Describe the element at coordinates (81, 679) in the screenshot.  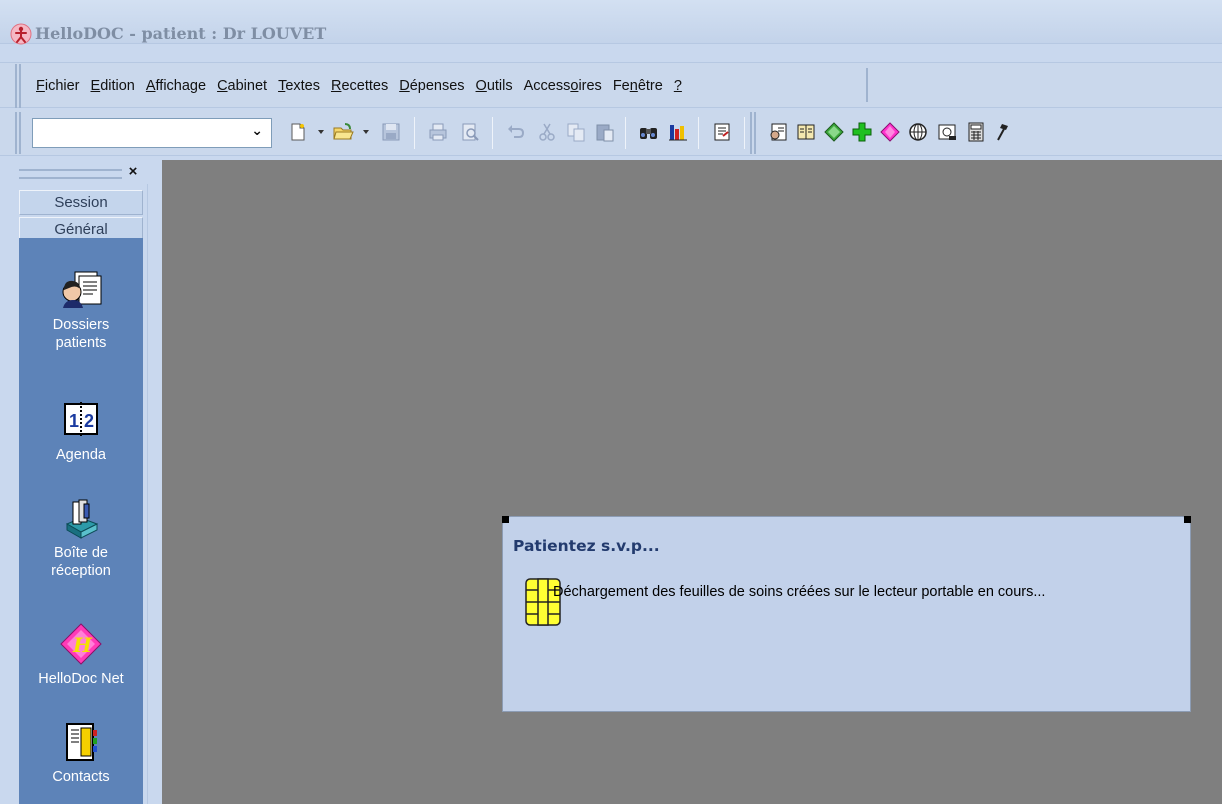
I see `shortcut-label-line1: HelloDoc Net` at that location.